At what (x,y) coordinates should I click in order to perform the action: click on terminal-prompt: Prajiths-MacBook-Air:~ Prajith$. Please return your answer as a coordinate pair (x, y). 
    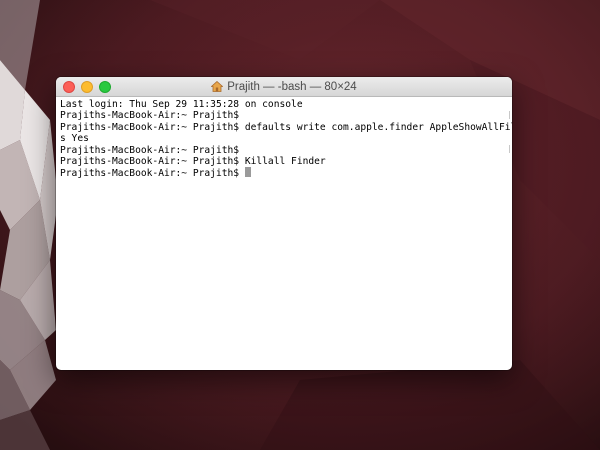
    Looking at the image, I should click on (152, 174).